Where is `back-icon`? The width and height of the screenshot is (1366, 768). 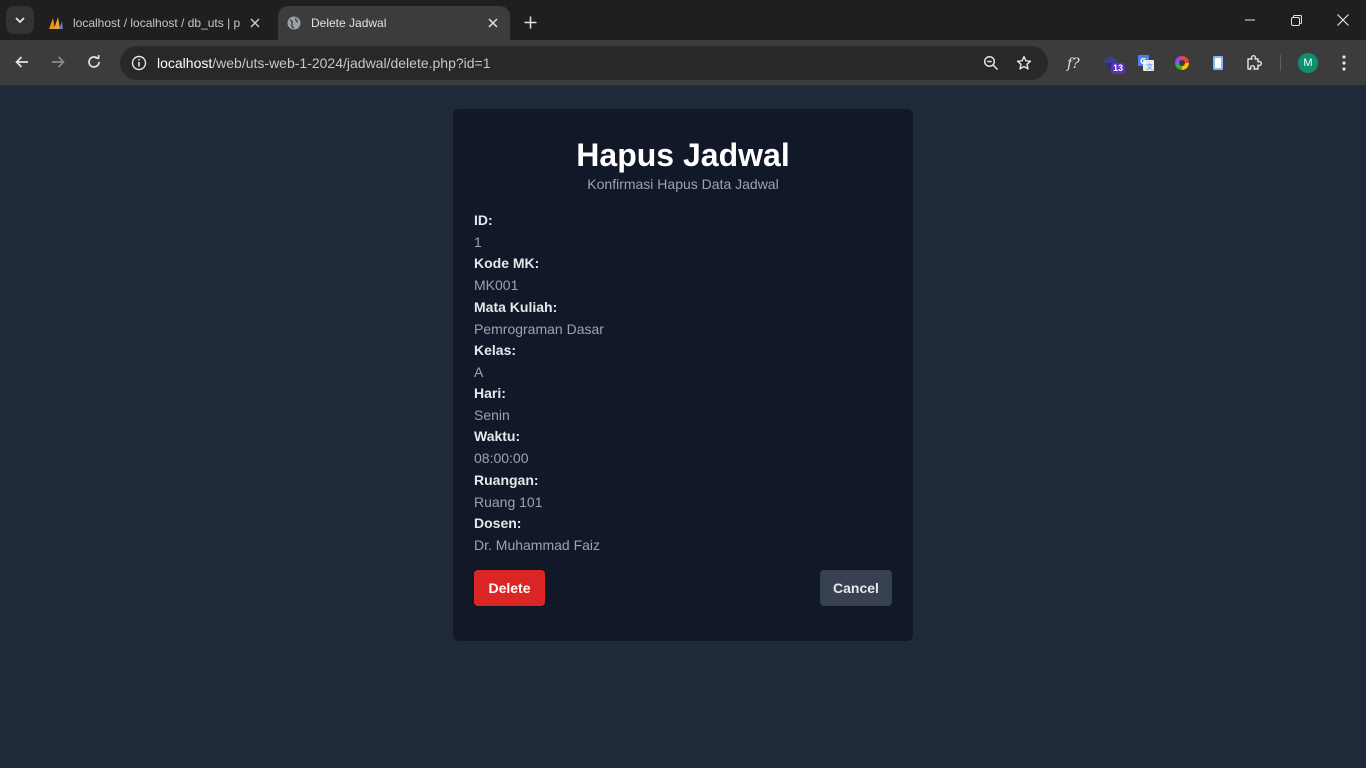
back-icon is located at coordinates (21, 62).